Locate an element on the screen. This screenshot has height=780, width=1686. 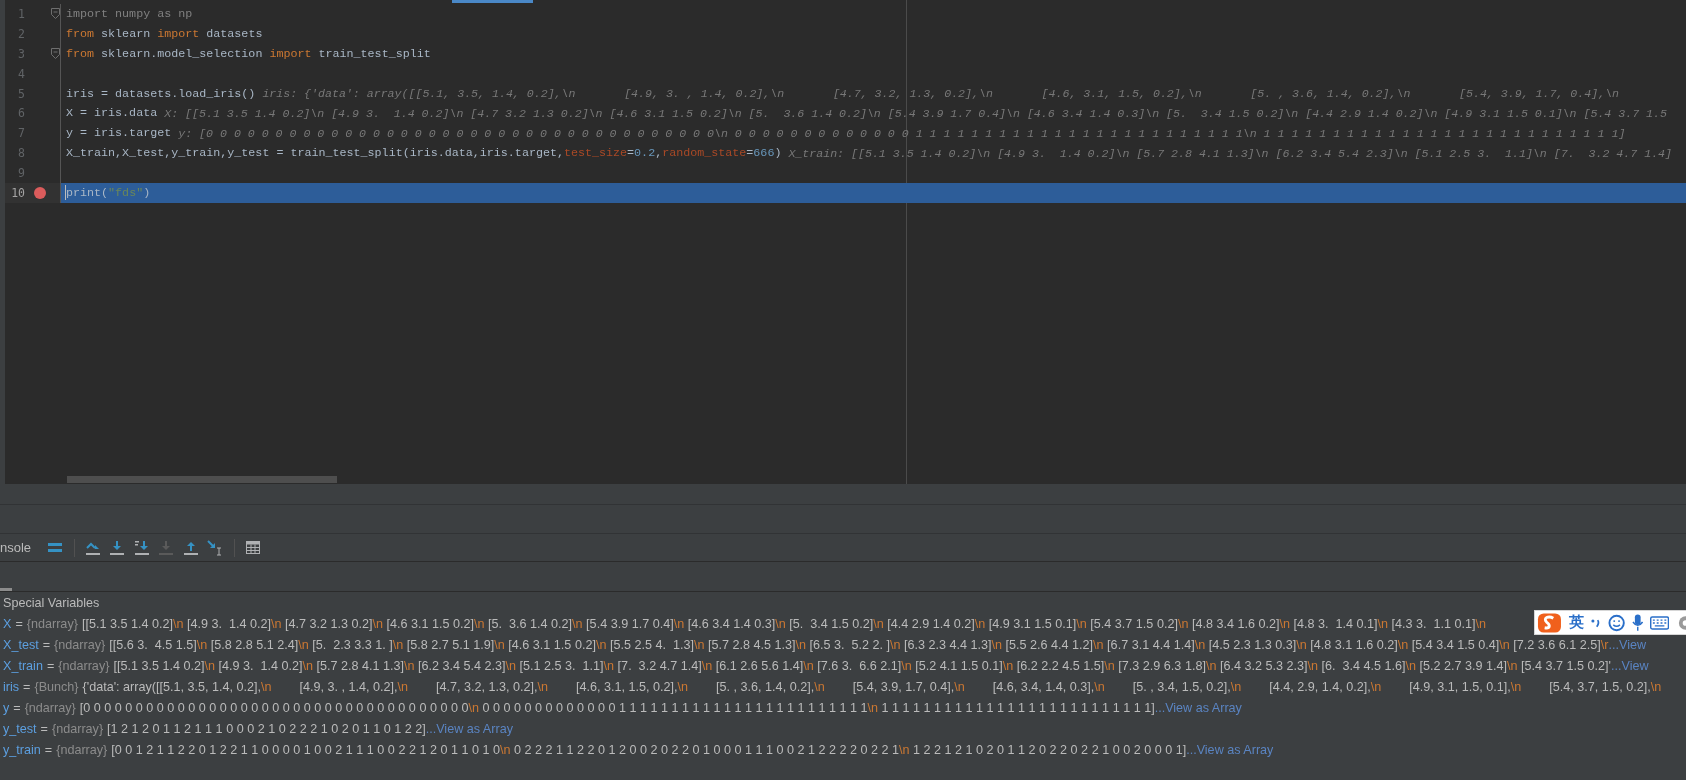
step-over-icon is located at coordinates (92, 547).